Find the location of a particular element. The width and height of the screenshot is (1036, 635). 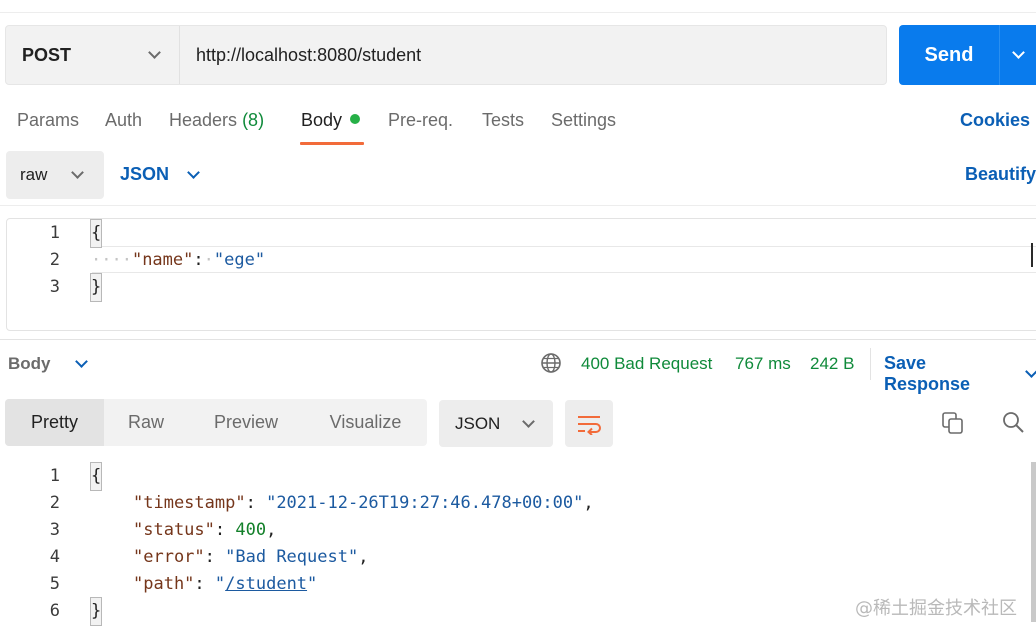

copy-icon is located at coordinates (953, 423).